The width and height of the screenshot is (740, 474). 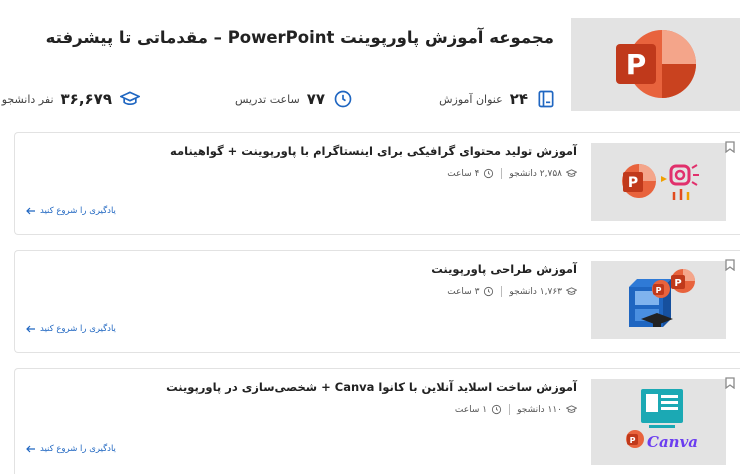 What do you see at coordinates (535, 291) in the screenshot?
I see `course-students: ۱,۷۶۳ دانشجو` at bounding box center [535, 291].